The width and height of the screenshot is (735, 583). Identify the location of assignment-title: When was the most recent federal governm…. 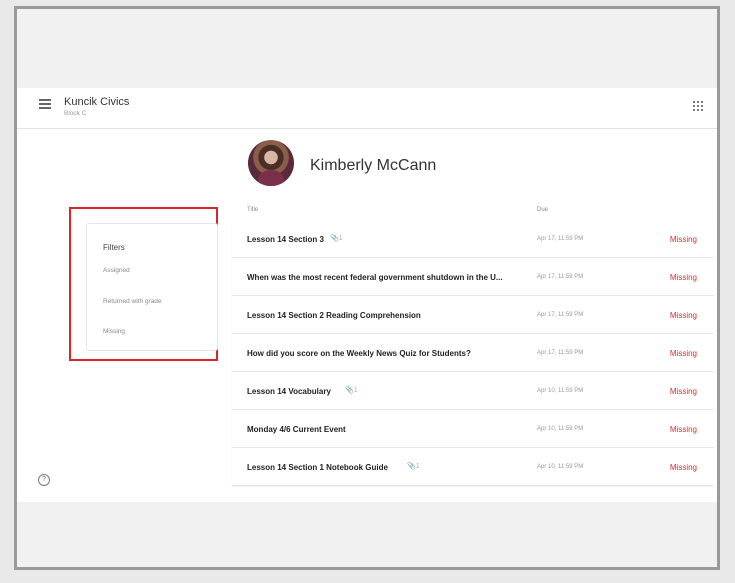
(375, 277).